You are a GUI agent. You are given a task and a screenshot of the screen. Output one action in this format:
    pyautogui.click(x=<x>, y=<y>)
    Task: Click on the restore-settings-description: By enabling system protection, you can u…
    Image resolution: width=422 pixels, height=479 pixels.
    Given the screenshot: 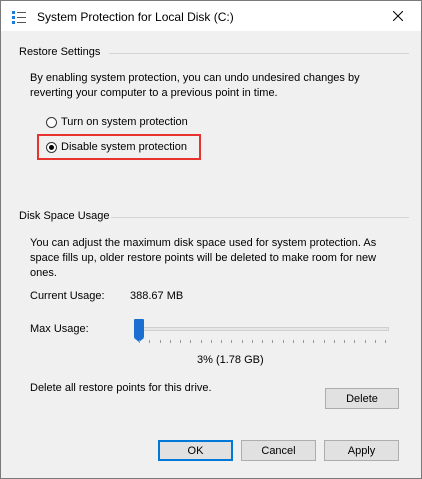 What is the action you would take?
    pyautogui.click(x=195, y=85)
    